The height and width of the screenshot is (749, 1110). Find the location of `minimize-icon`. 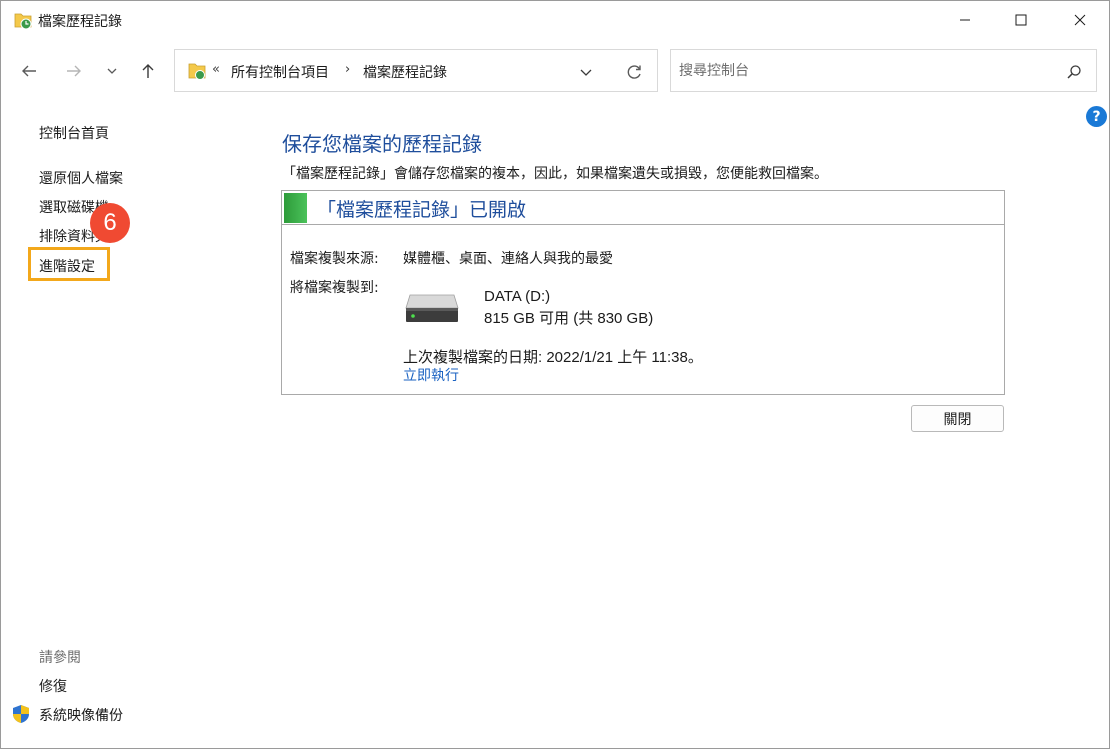

minimize-icon is located at coordinates (965, 20).